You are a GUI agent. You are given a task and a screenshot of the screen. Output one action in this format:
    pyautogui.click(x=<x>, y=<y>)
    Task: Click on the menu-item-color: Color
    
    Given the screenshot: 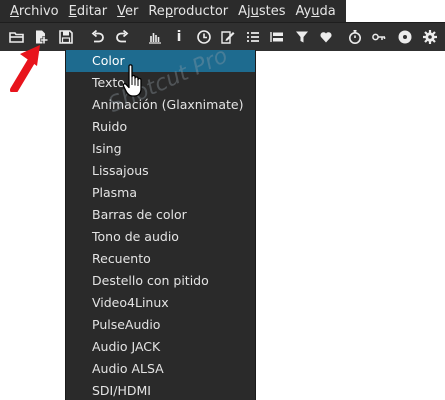 What is the action you would take?
    pyautogui.click(x=160, y=61)
    